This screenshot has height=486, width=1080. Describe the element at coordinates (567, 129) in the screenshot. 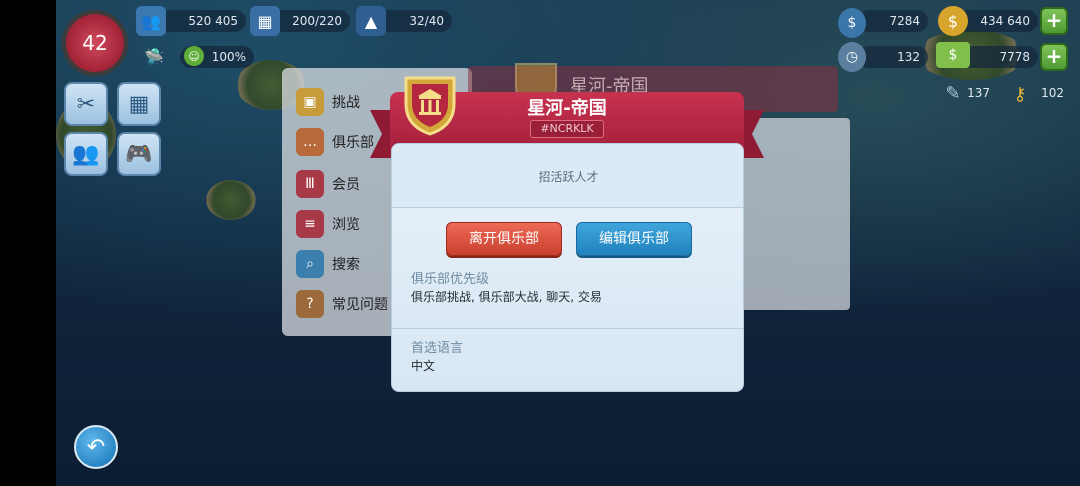

I see `club-tag: #NCRKLK` at that location.